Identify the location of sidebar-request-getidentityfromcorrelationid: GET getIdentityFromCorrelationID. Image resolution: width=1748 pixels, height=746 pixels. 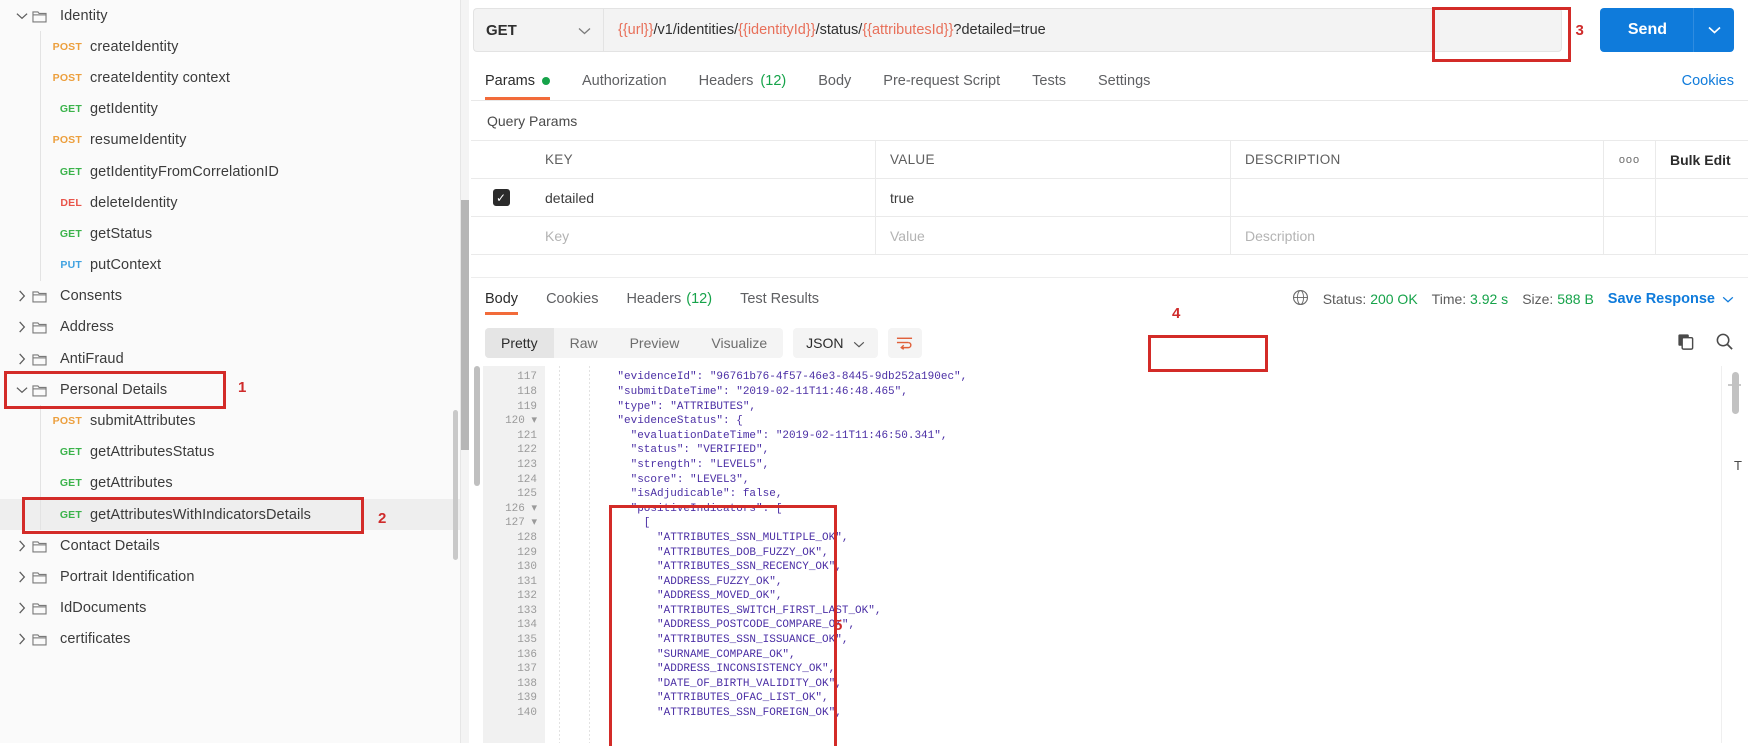
(230, 171).